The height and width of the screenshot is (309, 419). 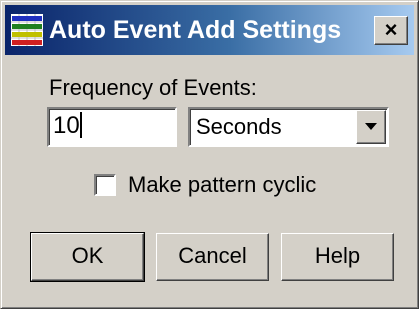 What do you see at coordinates (66, 125) in the screenshot?
I see `frequency-value: 10` at bounding box center [66, 125].